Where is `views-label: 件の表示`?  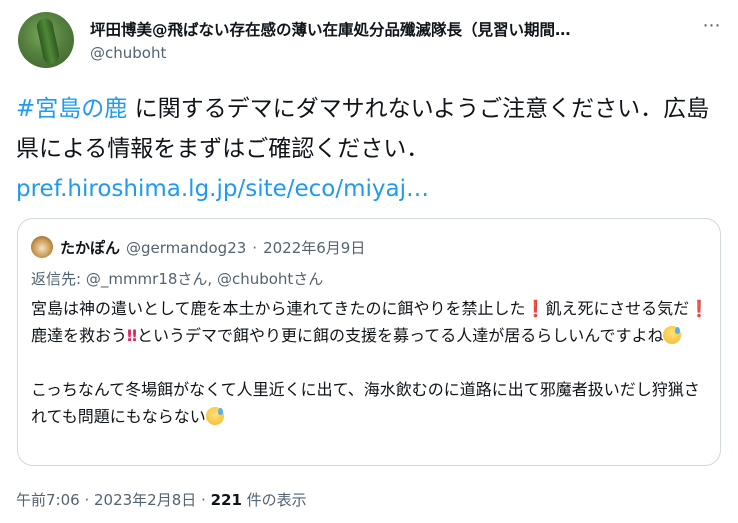
views-label: 件の表示 is located at coordinates (274, 500).